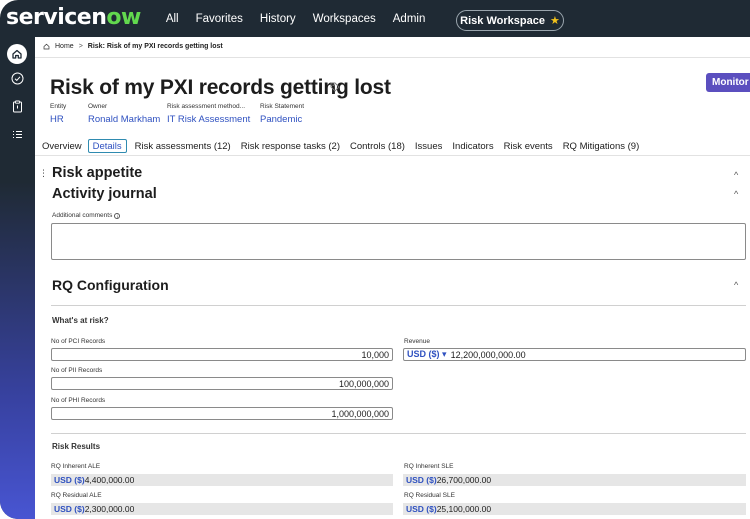  What do you see at coordinates (17, 78) in the screenshot?
I see `check-circle-icon` at bounding box center [17, 78].